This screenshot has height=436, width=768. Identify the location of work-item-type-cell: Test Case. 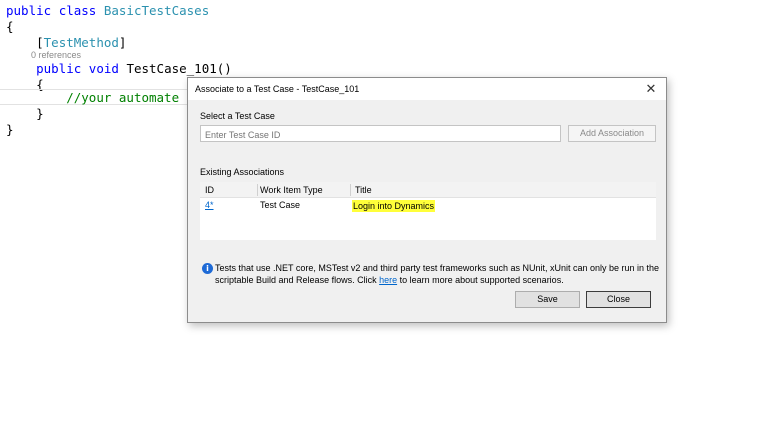
(280, 205).